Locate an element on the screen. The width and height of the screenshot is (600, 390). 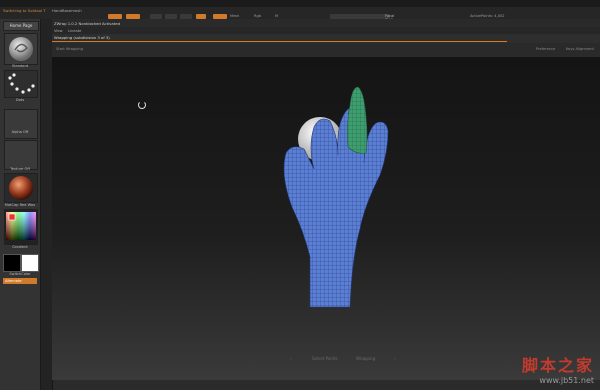
alpha-caption: Alpha Off is located at coordinates (20, 132).